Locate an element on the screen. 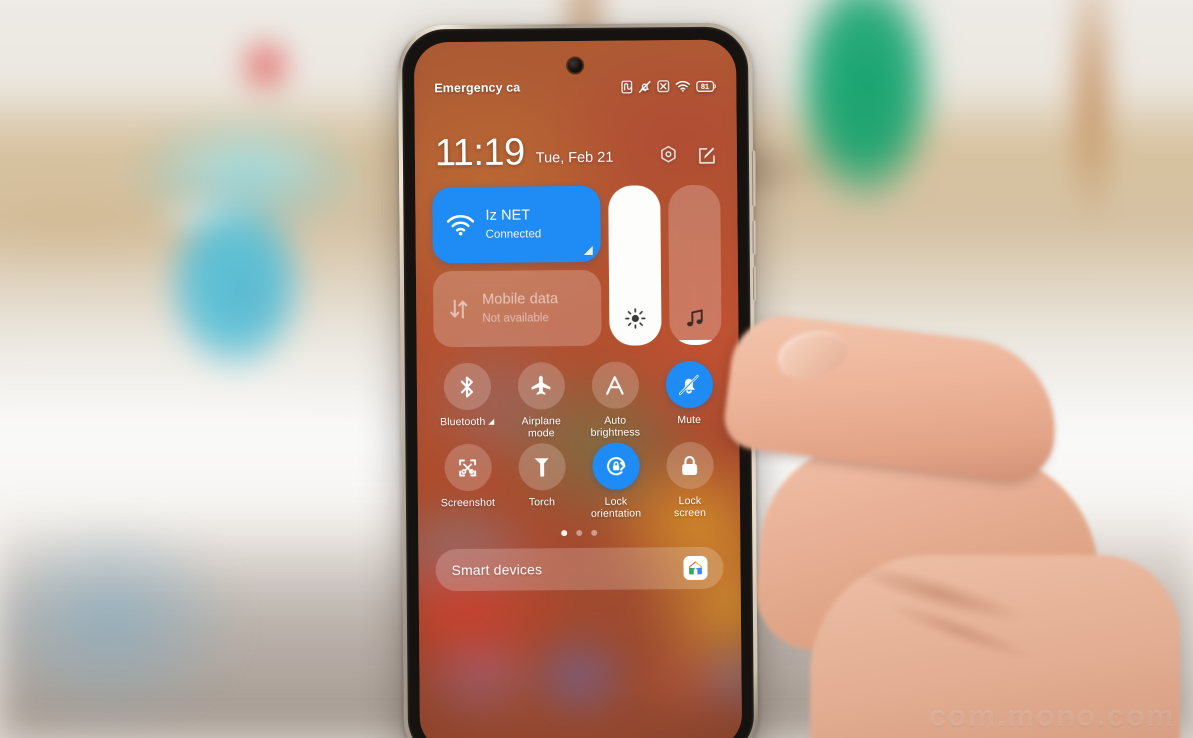  toggle-airplane-label: Airplane mode is located at coordinates (541, 427).